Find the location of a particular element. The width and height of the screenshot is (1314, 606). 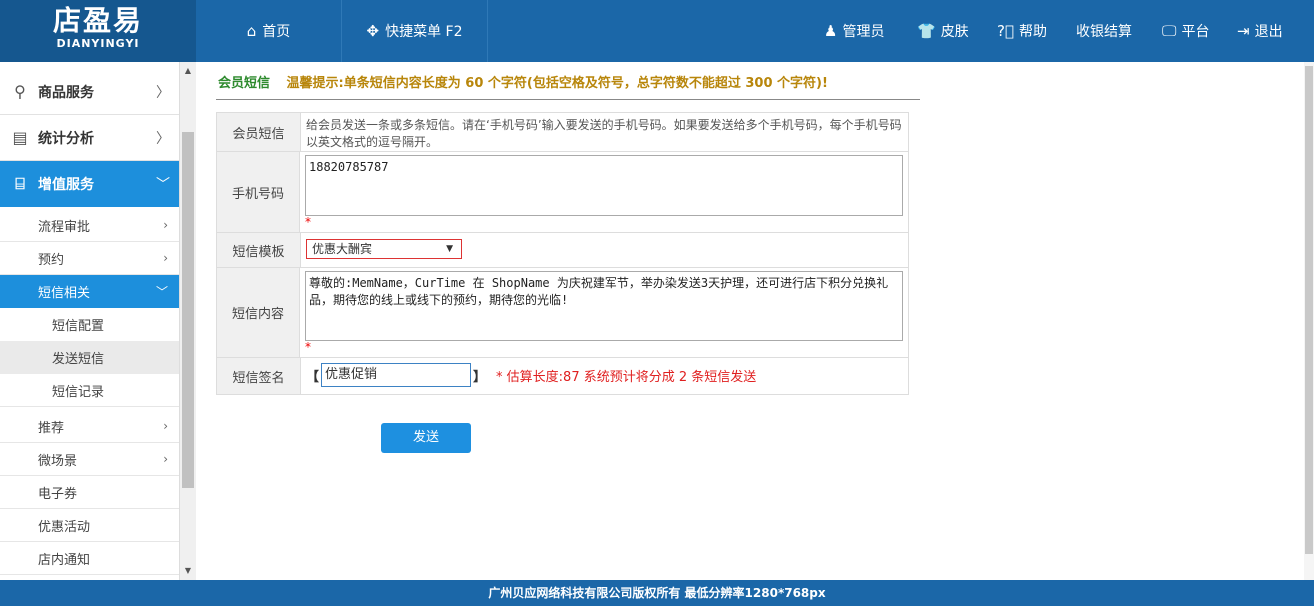

send-button: 发送 is located at coordinates (426, 438).